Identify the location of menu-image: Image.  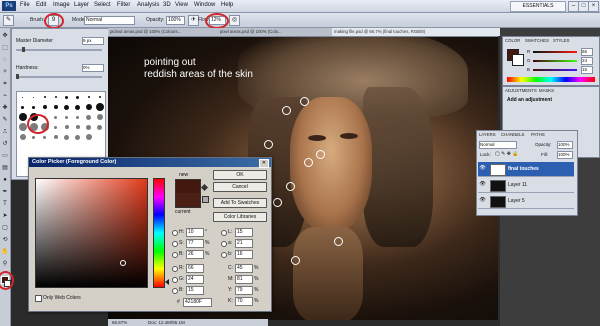
(61, 5).